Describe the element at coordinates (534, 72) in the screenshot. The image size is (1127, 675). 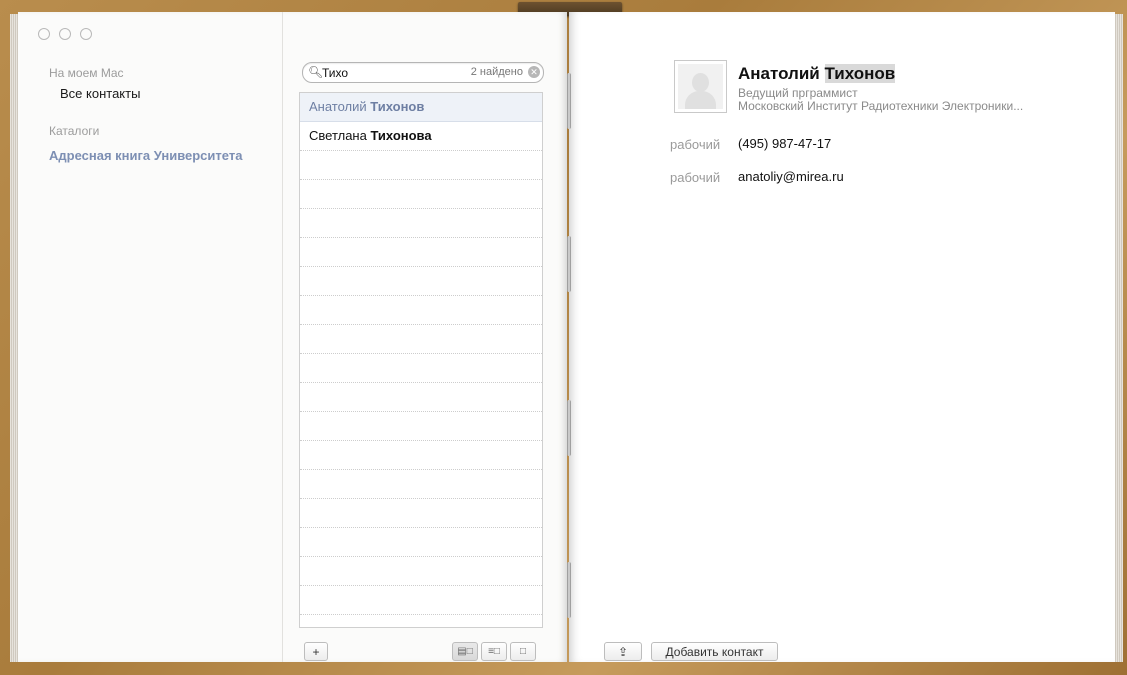
I see `clear-search-icon: ✕` at that location.